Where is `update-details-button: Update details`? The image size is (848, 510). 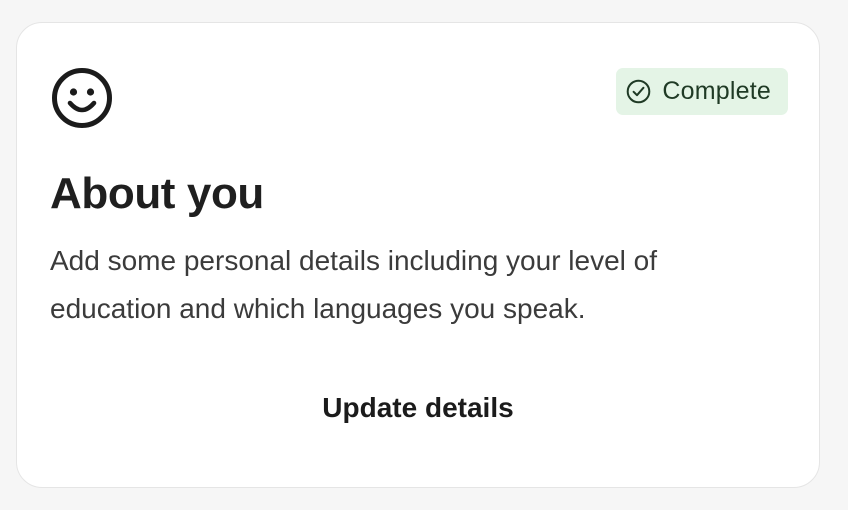
update-details-button: Update details is located at coordinates (418, 408).